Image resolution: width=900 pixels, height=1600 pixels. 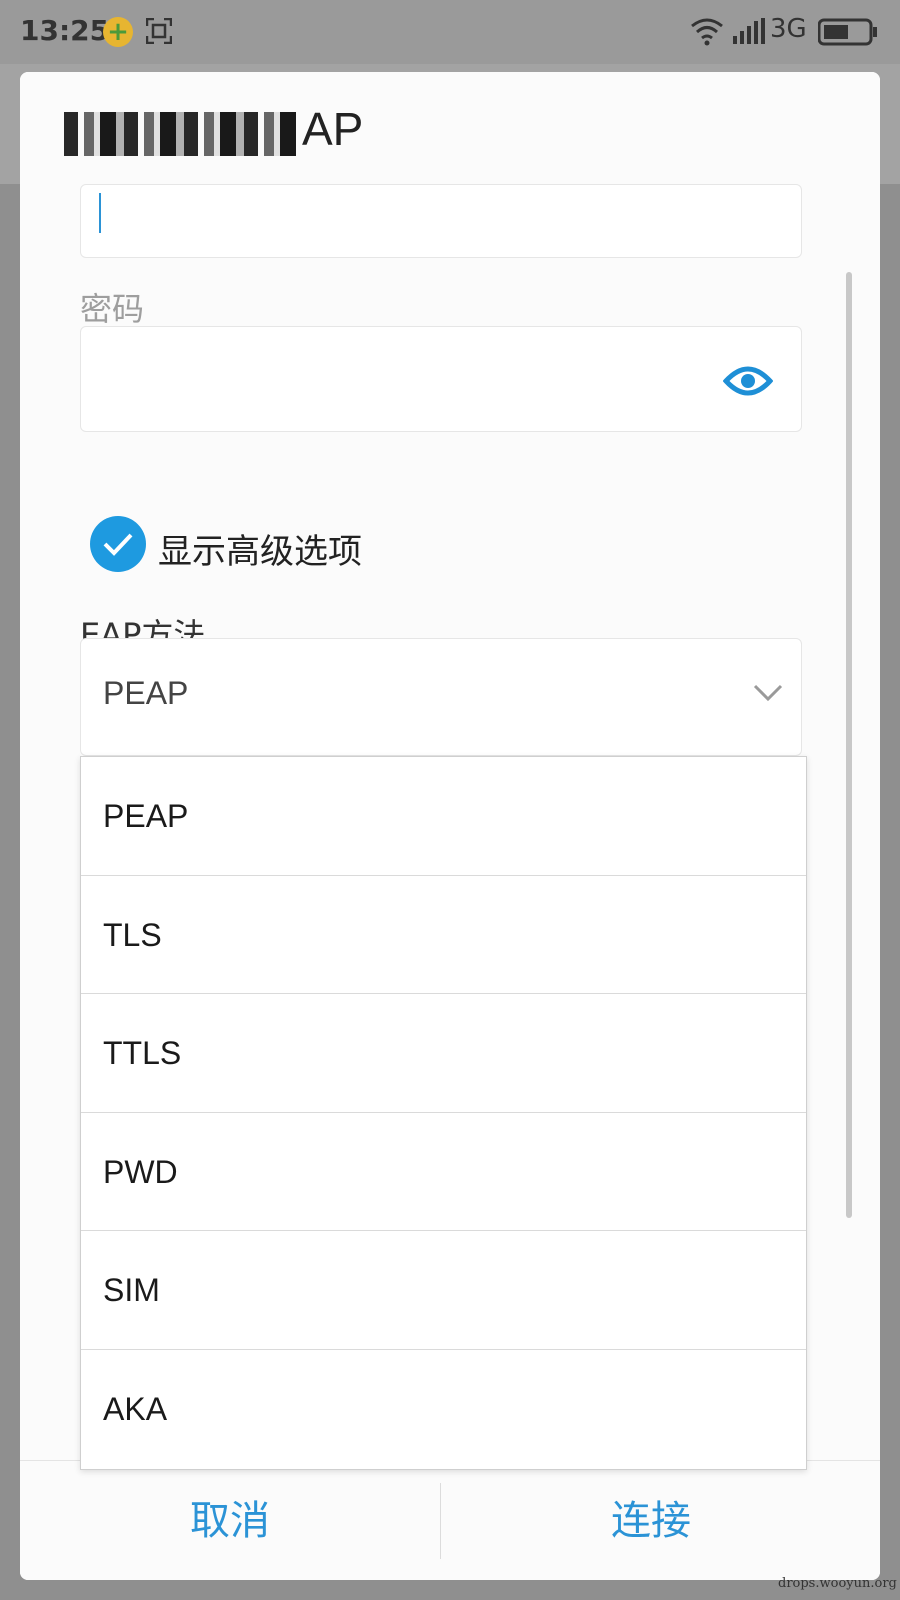 What do you see at coordinates (749, 31) in the screenshot?
I see `signal-icon` at bounding box center [749, 31].